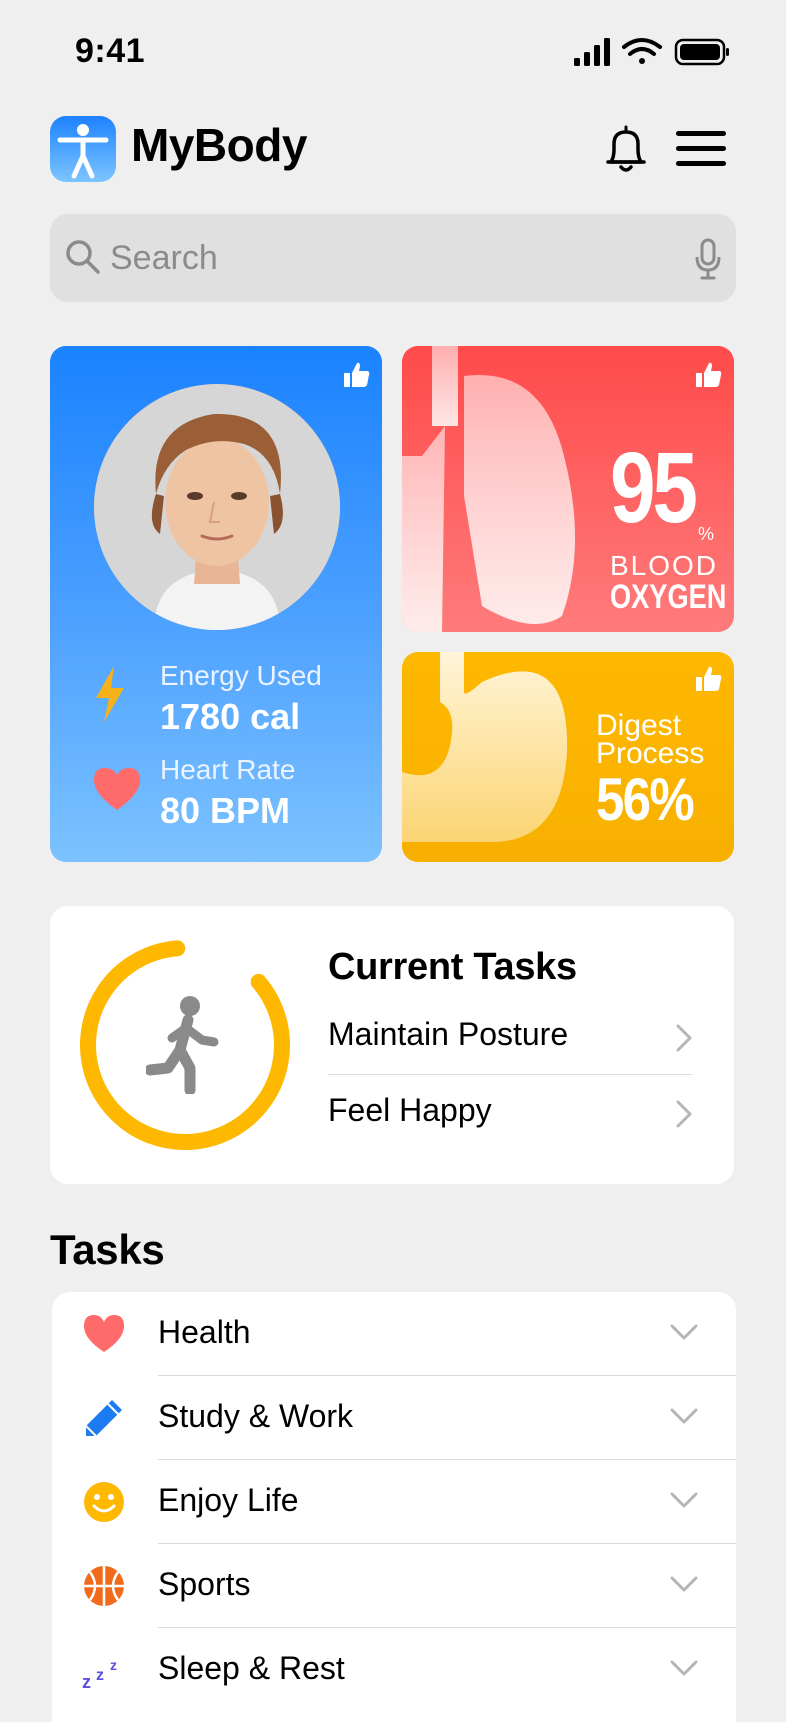 This screenshot has width=786, height=1722. I want to click on status-icons, so click(651, 52).